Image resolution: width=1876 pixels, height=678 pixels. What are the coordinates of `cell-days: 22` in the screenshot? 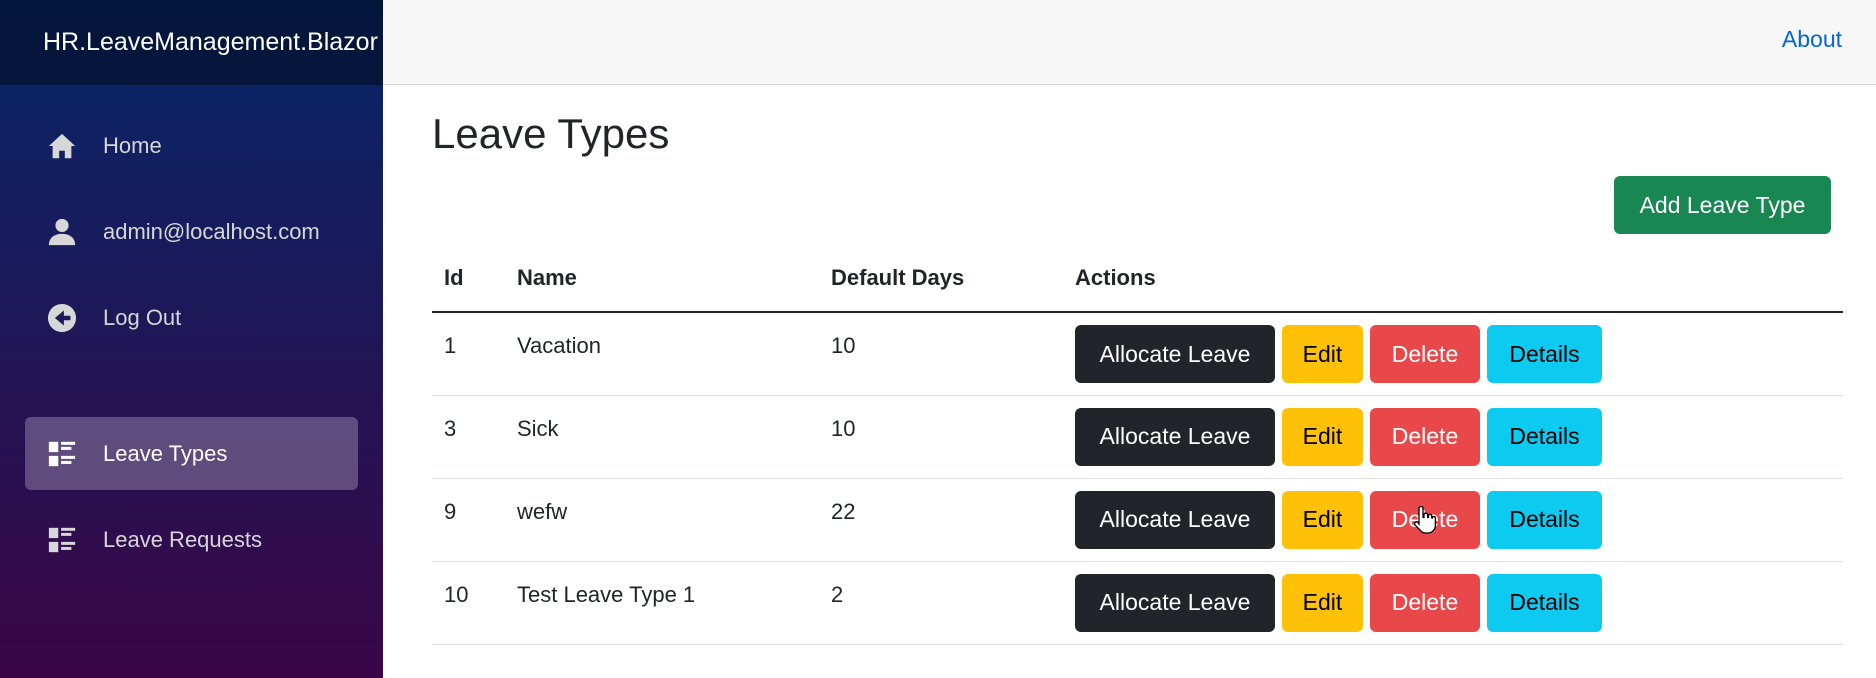 It's located at (941, 520).